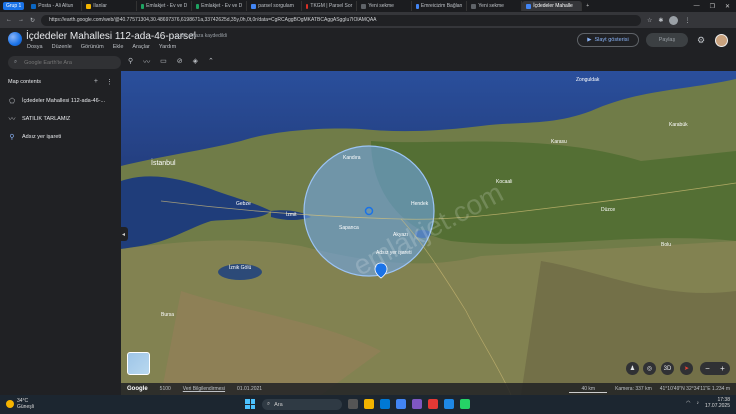 Image resolution: width=736 pixels, height=414 pixels. I want to click on map-contents-item: ⚲ Adsız yer işareti, so click(60, 137).